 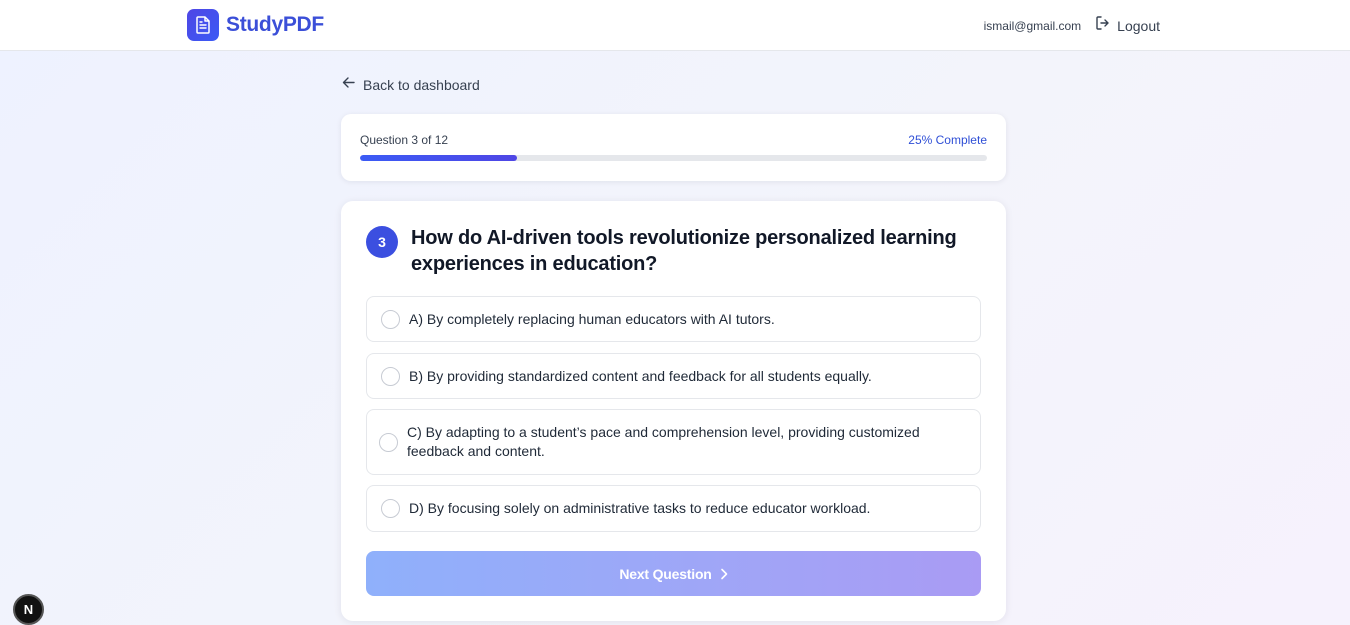 What do you see at coordinates (203, 25) in the screenshot?
I see `document-icon` at bounding box center [203, 25].